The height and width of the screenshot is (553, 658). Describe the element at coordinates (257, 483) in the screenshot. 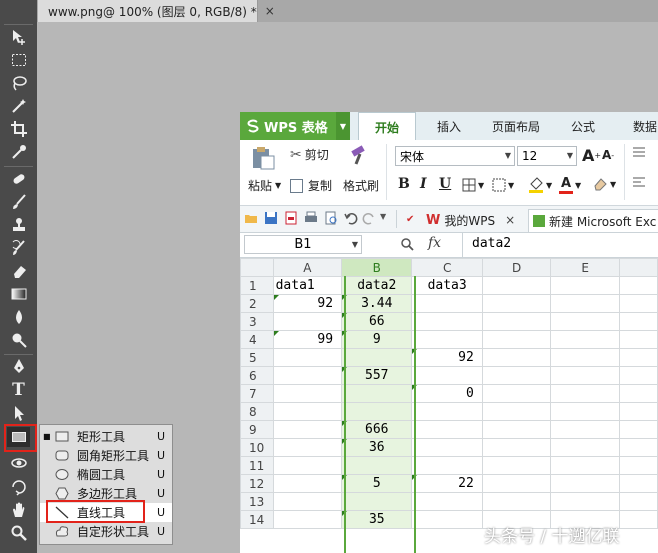

I see `row-header: 12` at that location.